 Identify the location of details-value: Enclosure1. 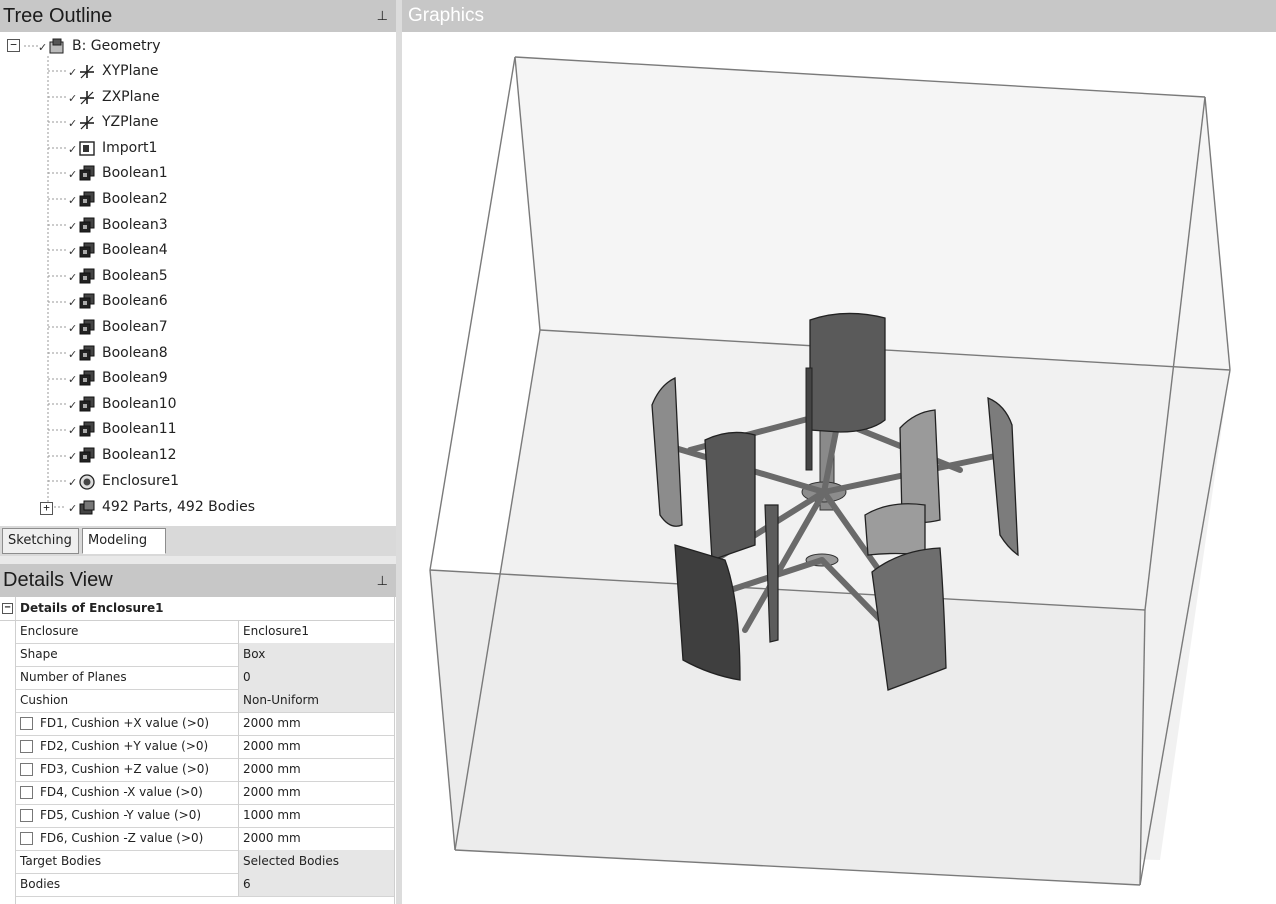
(316, 631).